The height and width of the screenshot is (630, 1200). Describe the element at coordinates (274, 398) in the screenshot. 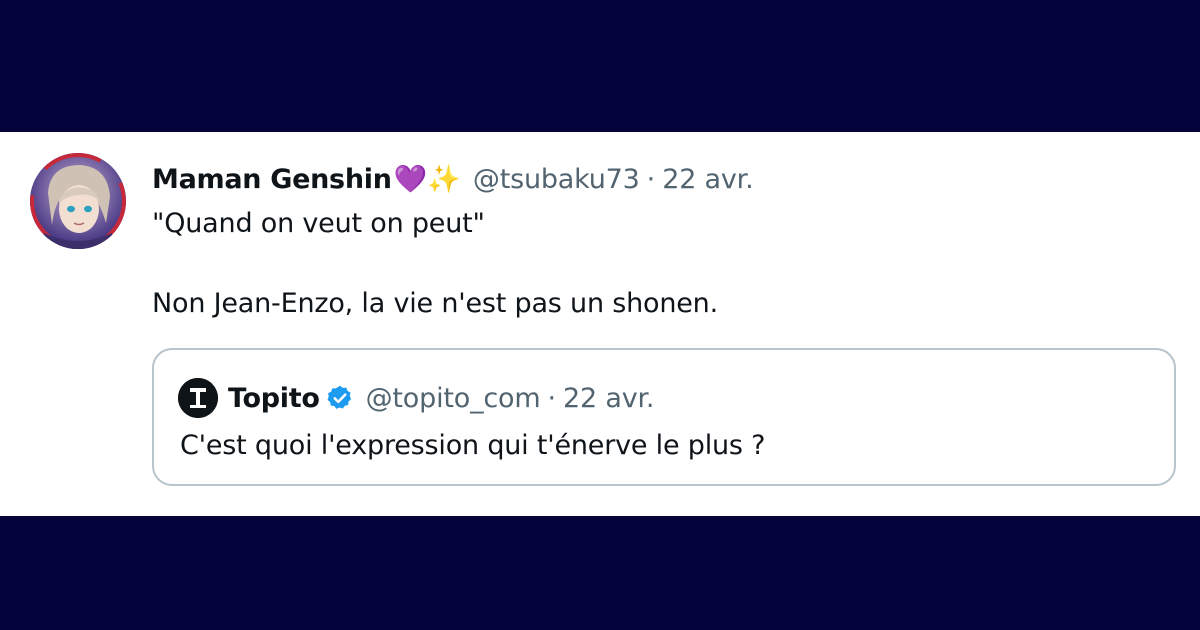

I see `quoted-author-name: Topito` at that location.